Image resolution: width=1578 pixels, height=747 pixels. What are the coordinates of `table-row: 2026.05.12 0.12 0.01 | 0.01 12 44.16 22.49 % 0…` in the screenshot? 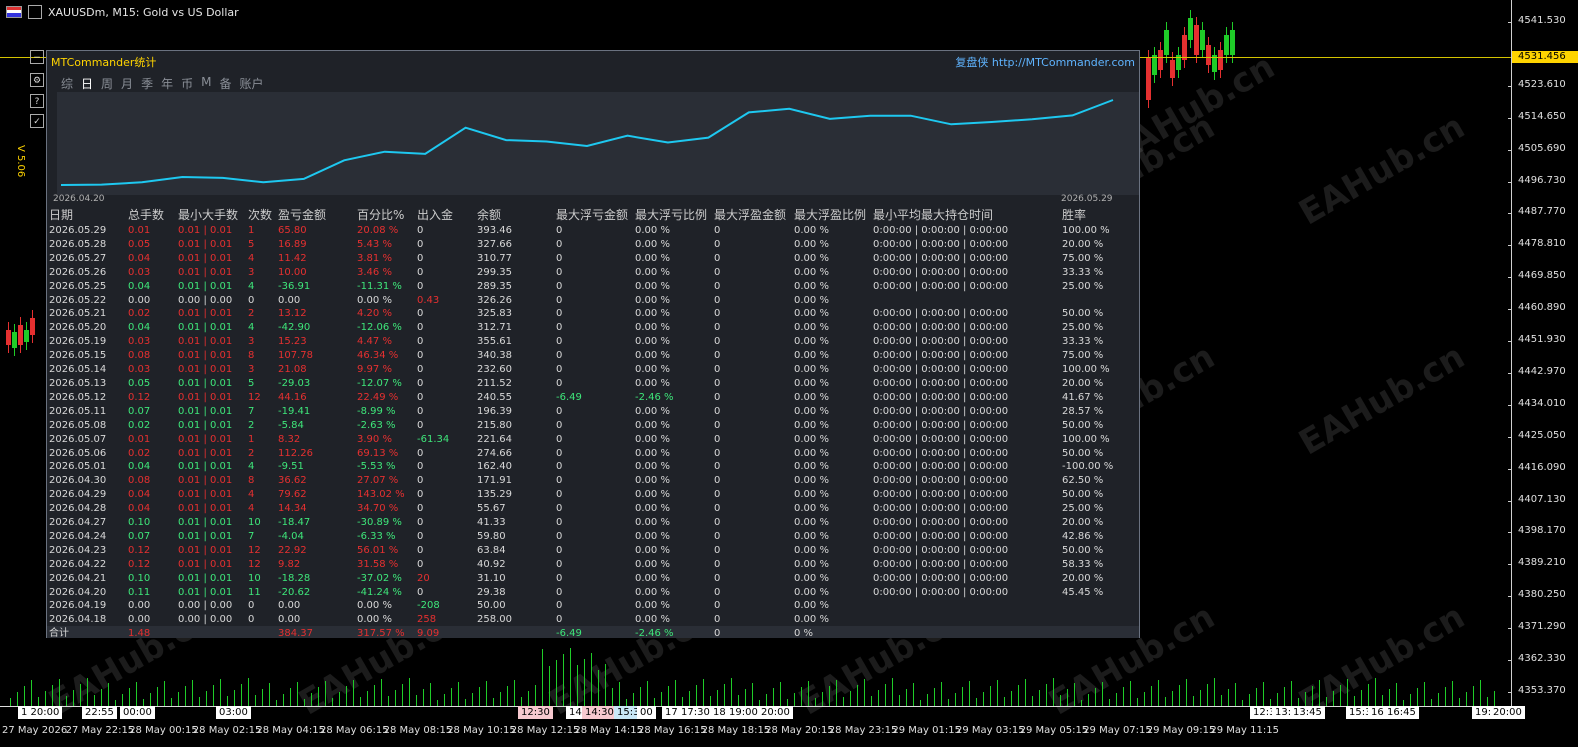 It's located at (586, 398).